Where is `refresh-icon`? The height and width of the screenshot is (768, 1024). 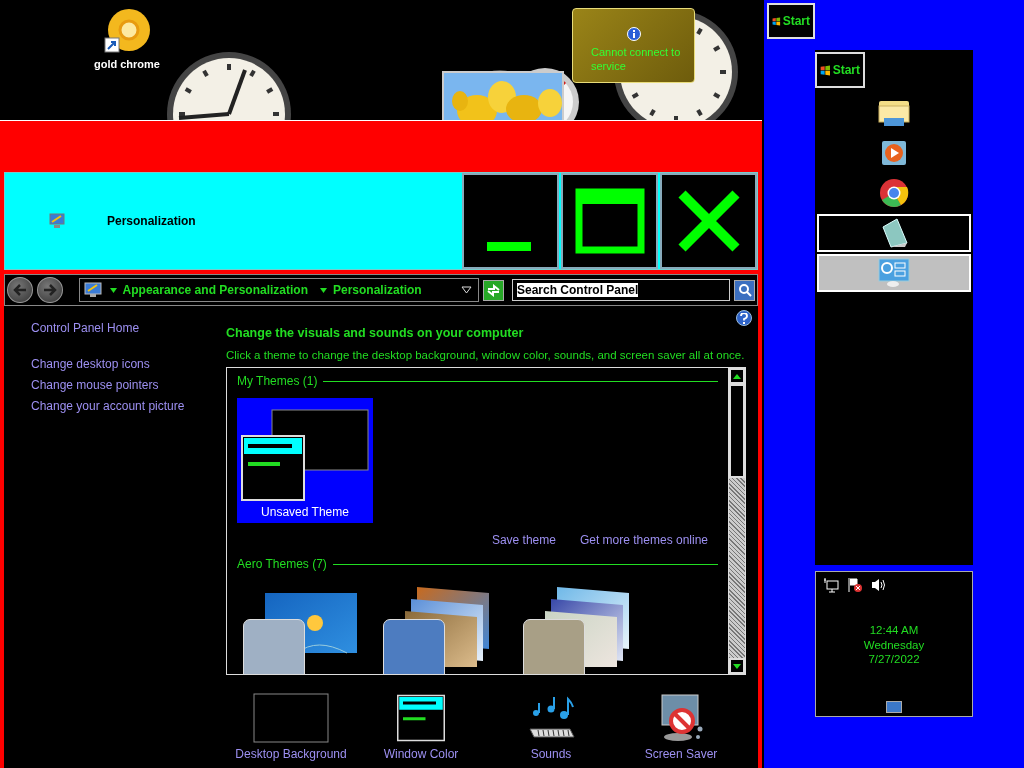 refresh-icon is located at coordinates (494, 290).